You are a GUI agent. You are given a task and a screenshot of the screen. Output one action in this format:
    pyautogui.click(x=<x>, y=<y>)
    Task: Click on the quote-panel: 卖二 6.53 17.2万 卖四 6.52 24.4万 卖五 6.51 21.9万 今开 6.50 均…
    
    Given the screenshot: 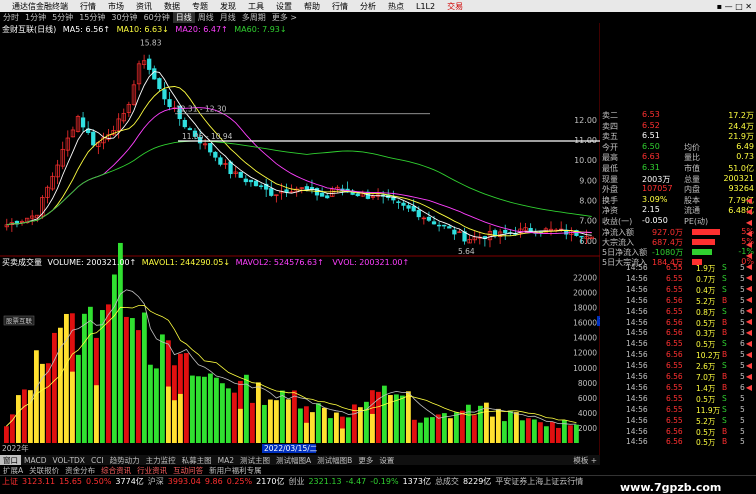 What is the action you would take?
    pyautogui.click(x=678, y=286)
    